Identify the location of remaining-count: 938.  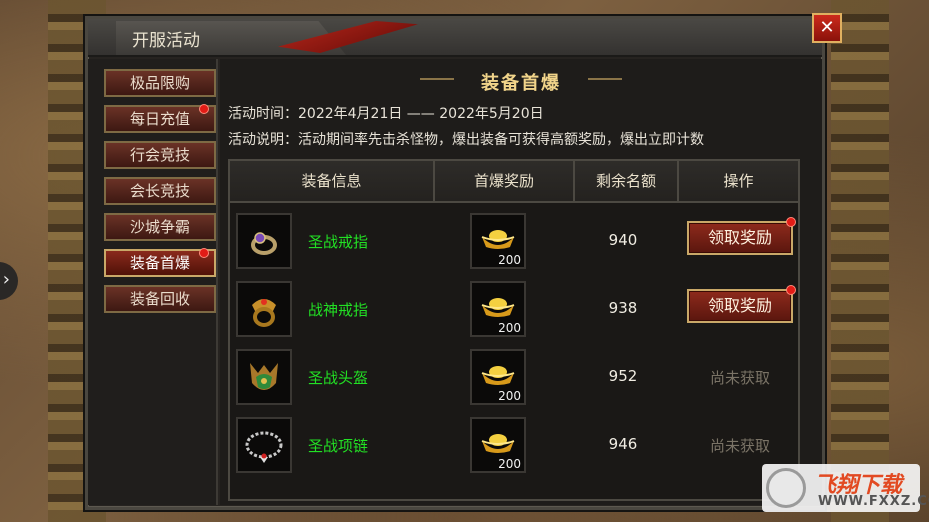
(623, 308).